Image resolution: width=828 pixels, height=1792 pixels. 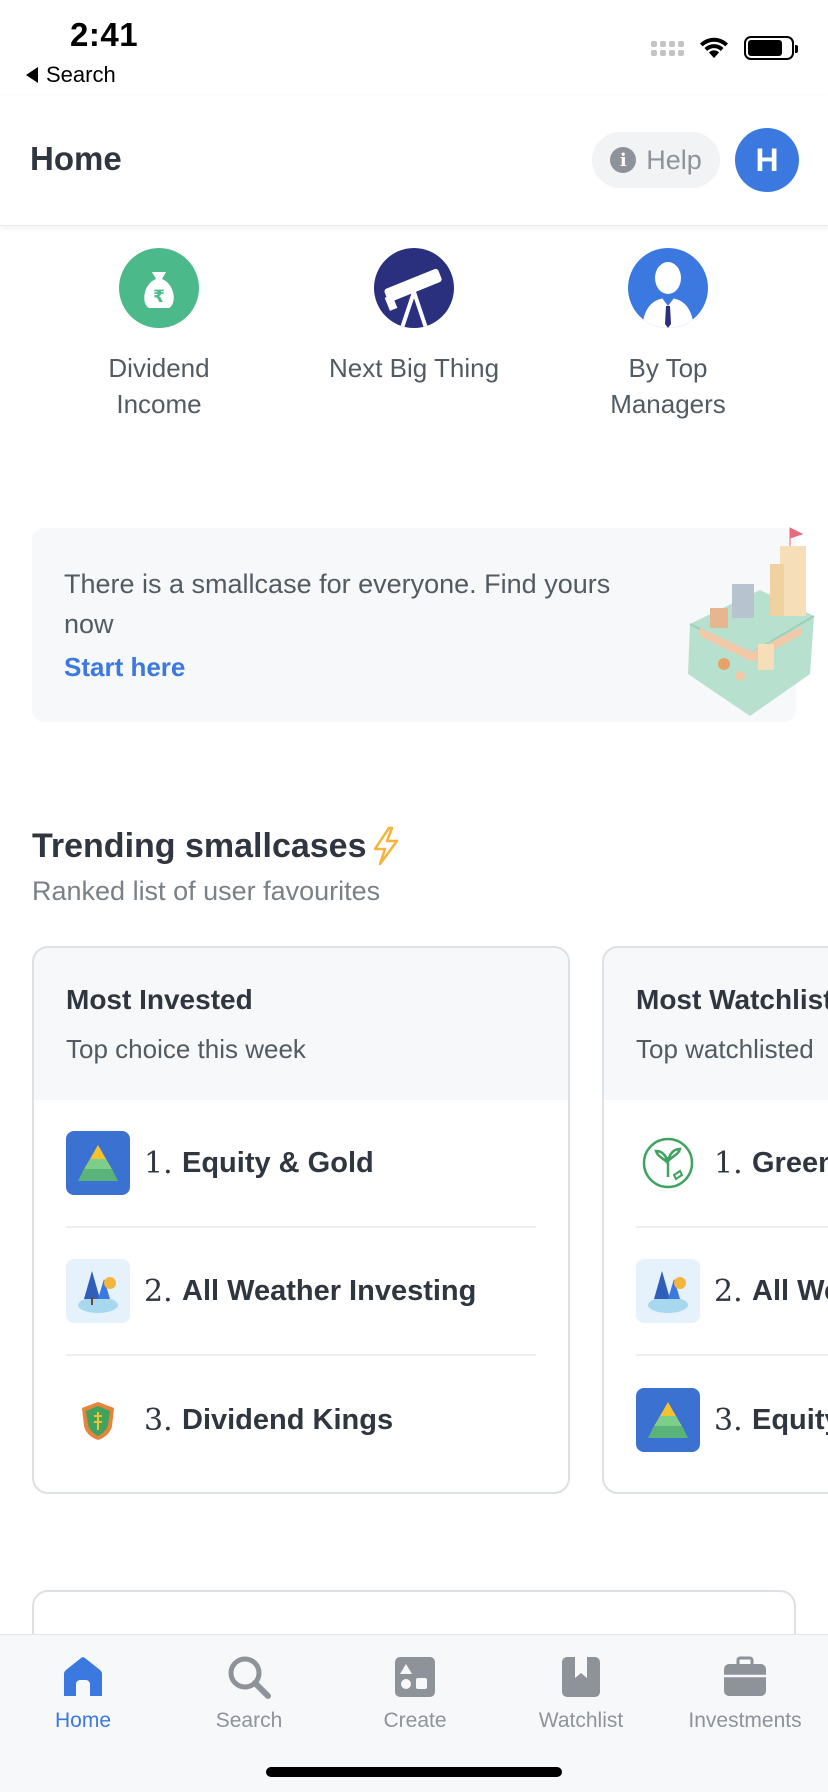 I want to click on tab-search: Search, so click(x=249, y=1691).